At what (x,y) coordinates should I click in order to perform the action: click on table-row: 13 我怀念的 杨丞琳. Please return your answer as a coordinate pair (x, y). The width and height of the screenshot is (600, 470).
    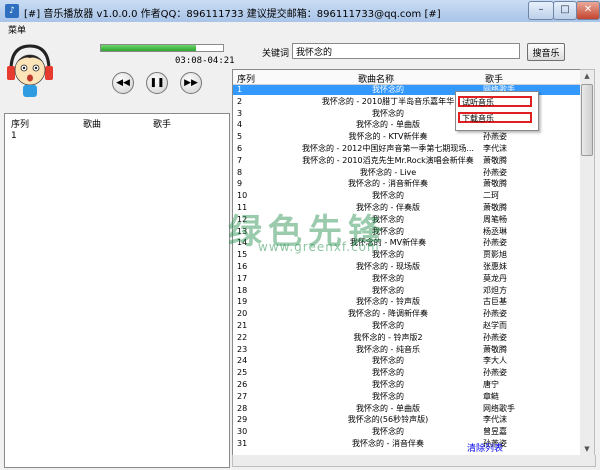
    Looking at the image, I should click on (407, 232).